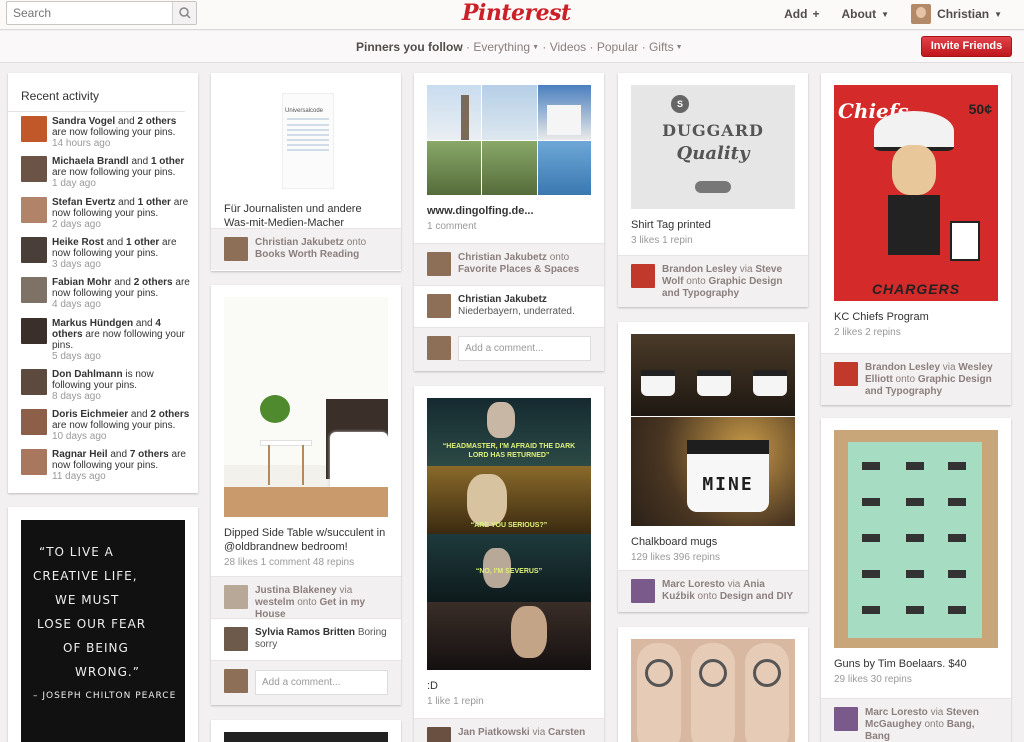 Image resolution: width=1024 pixels, height=742 pixels. I want to click on pinterest-logo: Pinterest, so click(516, 14).